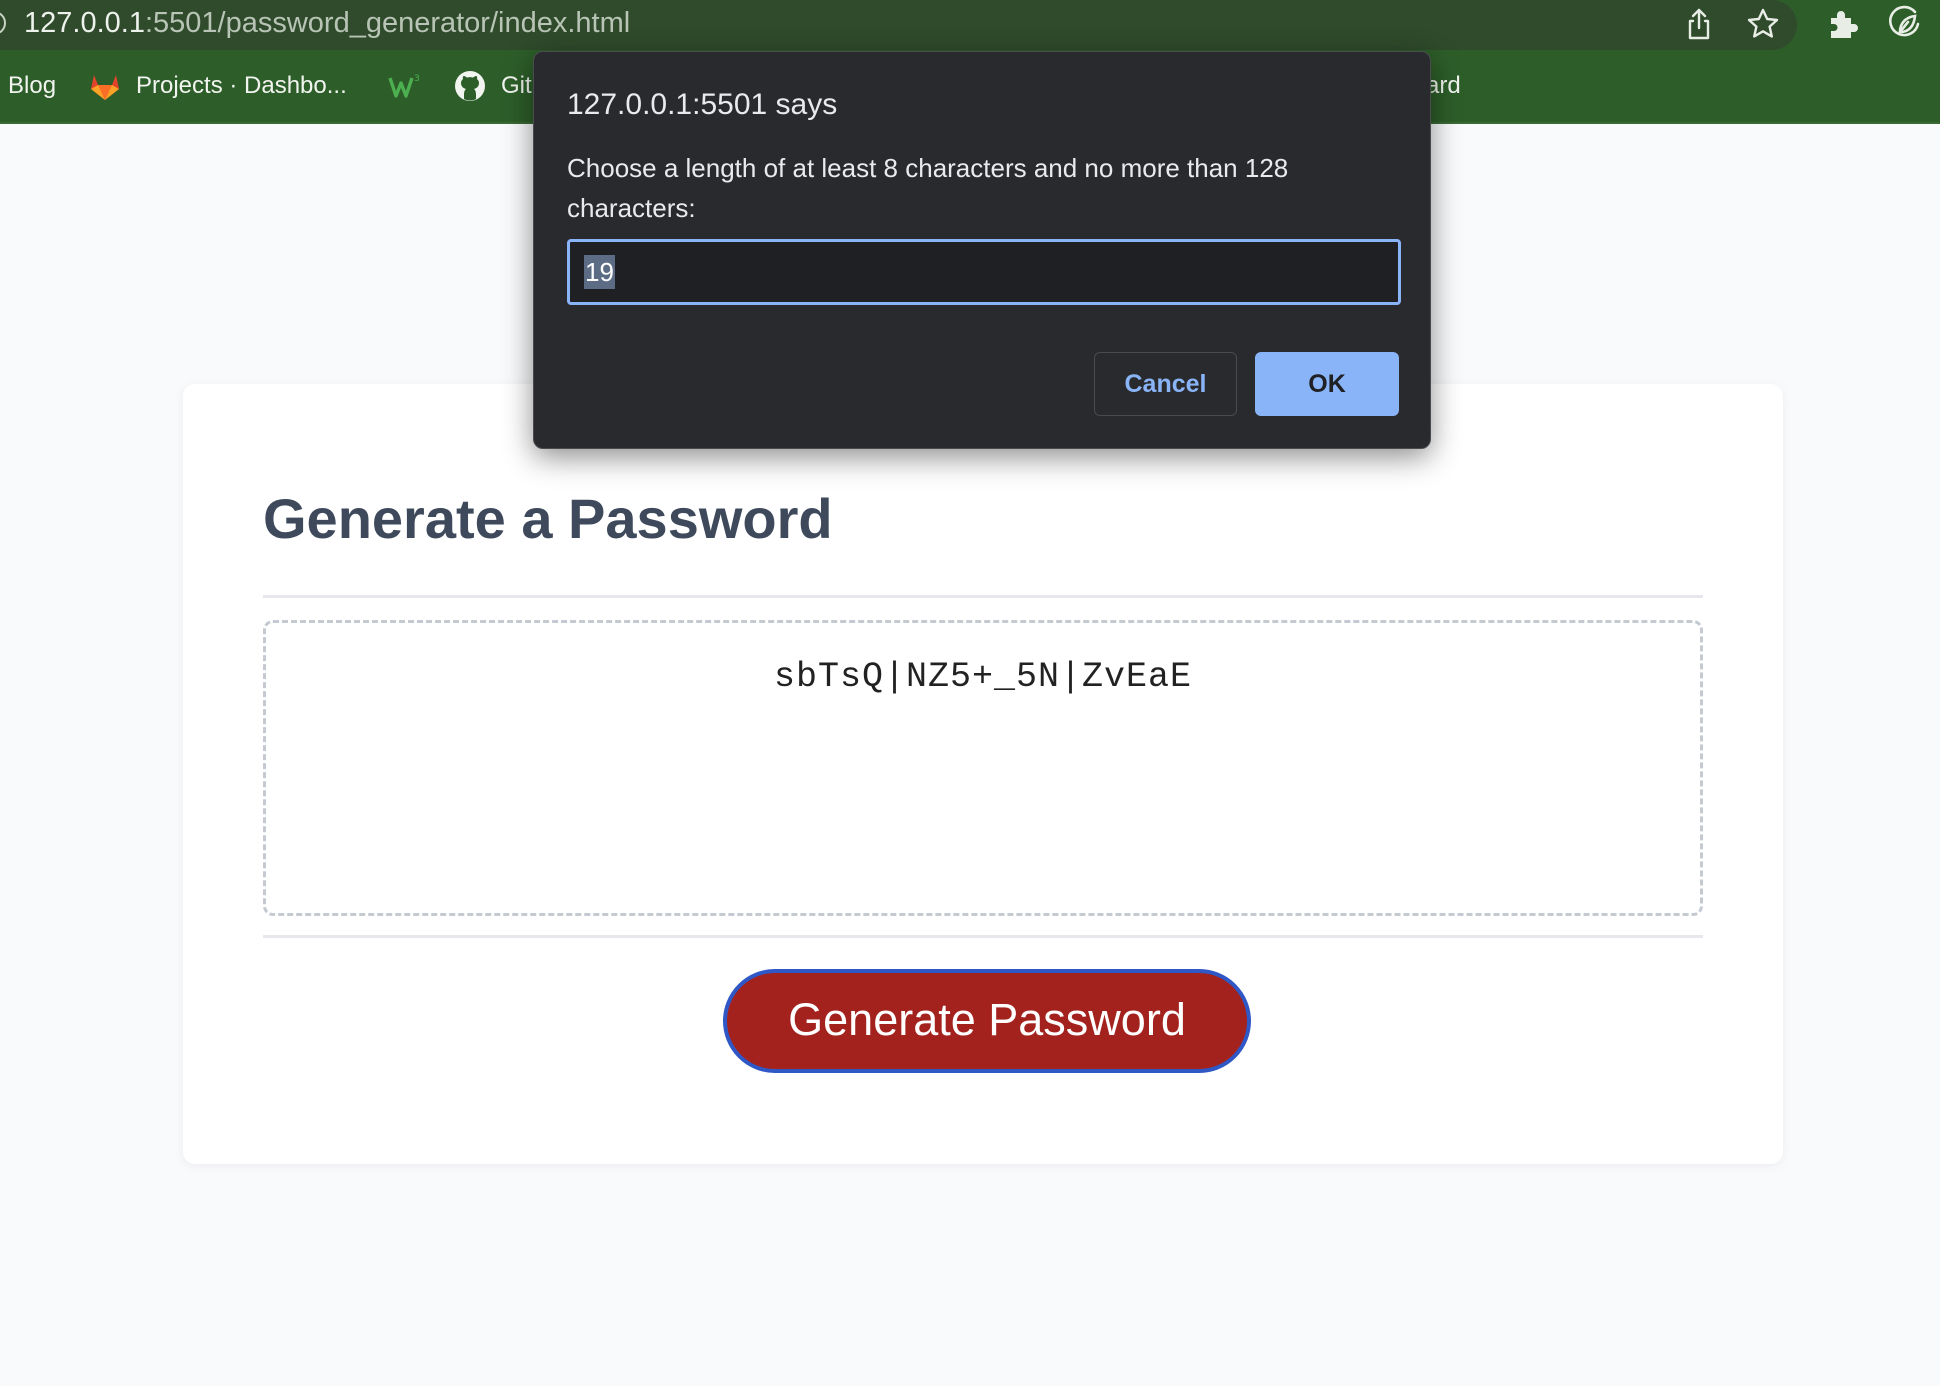  I want to click on svg-text: 3, so click(417, 79).